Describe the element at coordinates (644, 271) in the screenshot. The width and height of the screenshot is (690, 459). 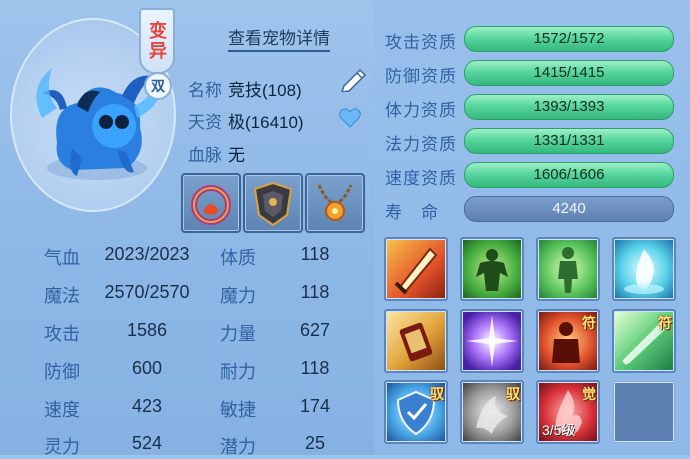
I see `blue-flame-skill-icon` at that location.